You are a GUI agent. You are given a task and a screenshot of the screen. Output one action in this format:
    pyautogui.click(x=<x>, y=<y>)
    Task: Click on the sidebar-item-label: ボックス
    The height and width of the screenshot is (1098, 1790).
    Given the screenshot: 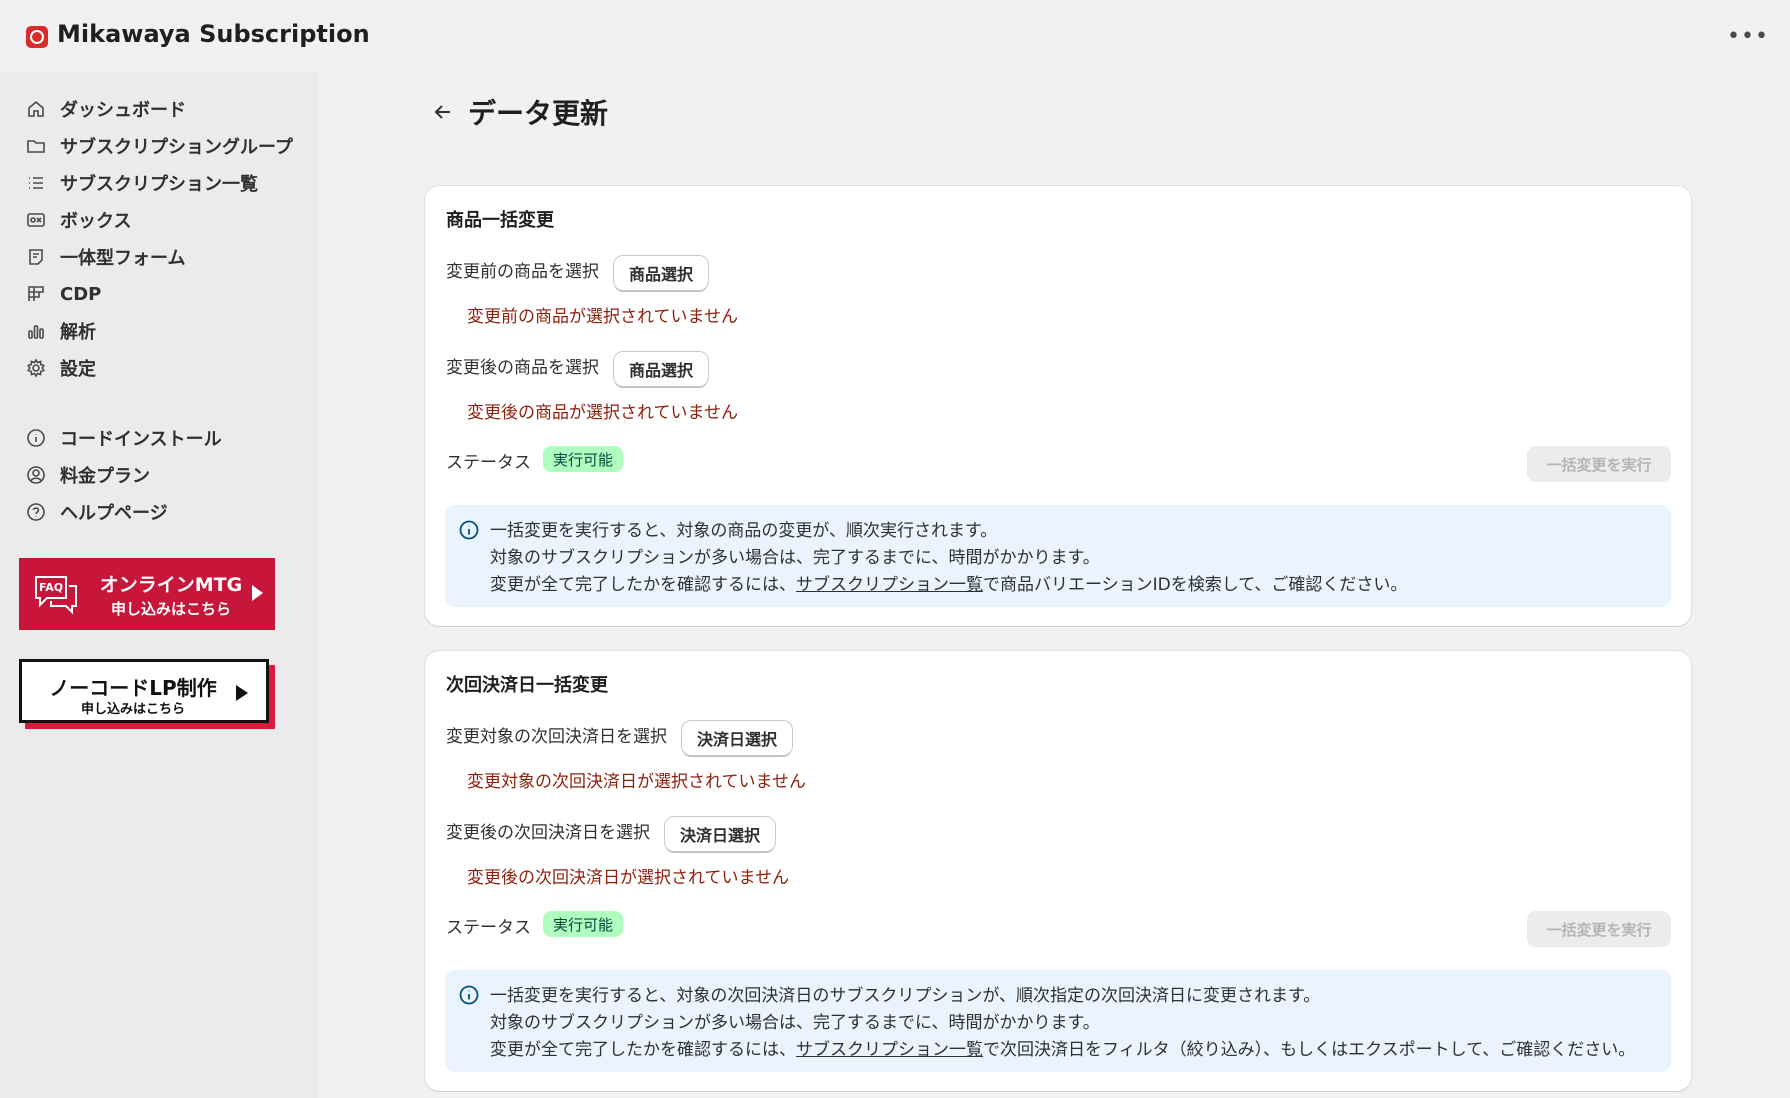 What is the action you would take?
    pyautogui.click(x=96, y=221)
    